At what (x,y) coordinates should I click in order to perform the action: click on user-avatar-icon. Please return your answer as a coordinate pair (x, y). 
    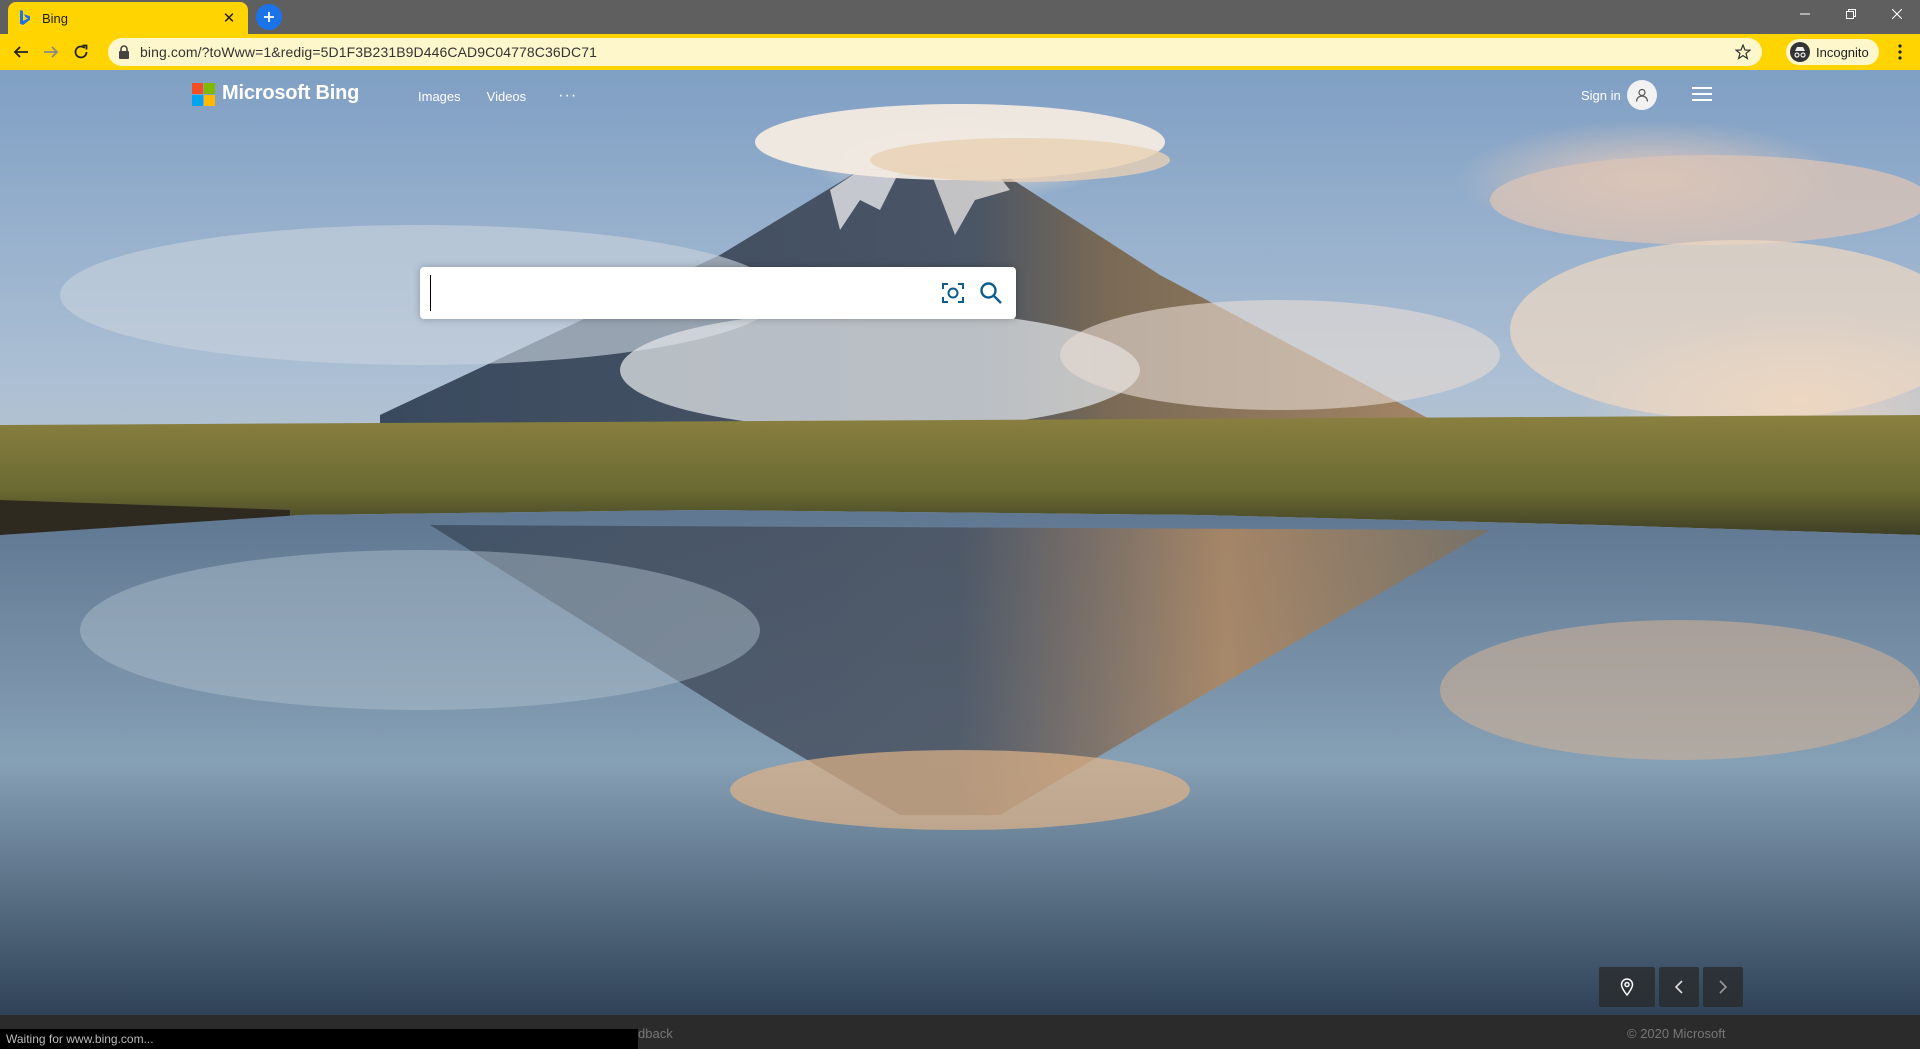
    Looking at the image, I should click on (1641, 95).